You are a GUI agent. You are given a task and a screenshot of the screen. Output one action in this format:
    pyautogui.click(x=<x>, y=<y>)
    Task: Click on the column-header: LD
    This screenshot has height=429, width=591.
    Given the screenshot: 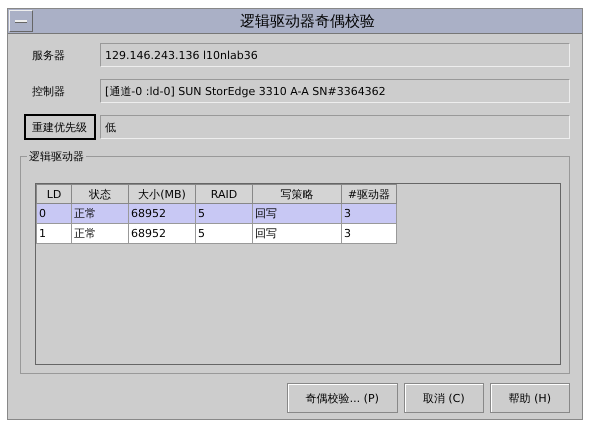 What is the action you would take?
    pyautogui.click(x=54, y=194)
    